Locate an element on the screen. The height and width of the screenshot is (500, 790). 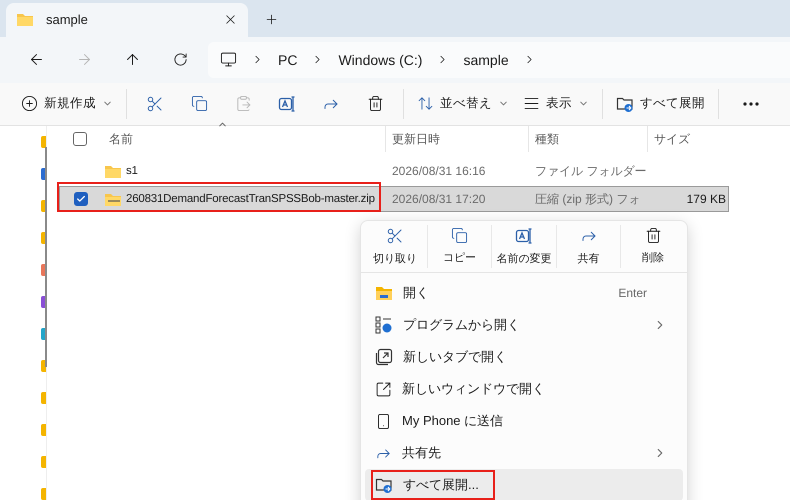
folder-arrow-icon is located at coordinates (384, 485).